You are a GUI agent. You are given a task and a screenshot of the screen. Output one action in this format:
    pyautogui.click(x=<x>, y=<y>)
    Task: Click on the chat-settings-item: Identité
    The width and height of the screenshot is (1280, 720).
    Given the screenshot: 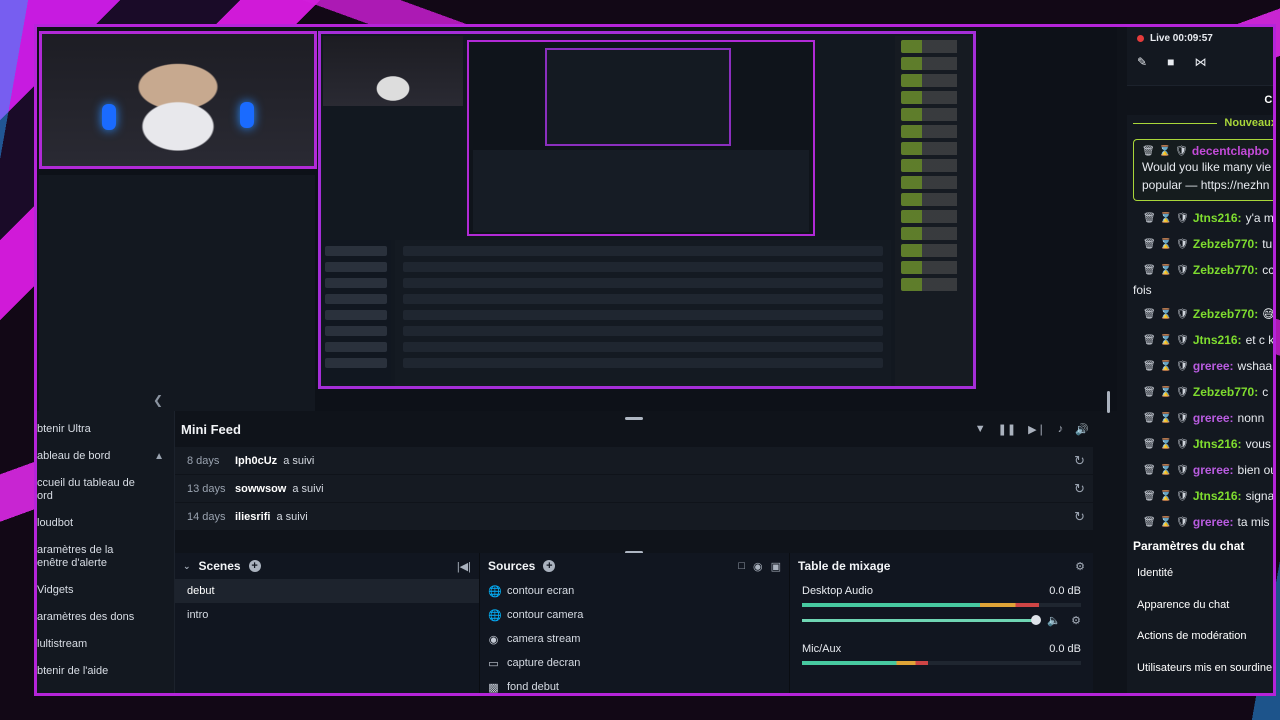 What is the action you would take?
    pyautogui.click(x=1203, y=583)
    